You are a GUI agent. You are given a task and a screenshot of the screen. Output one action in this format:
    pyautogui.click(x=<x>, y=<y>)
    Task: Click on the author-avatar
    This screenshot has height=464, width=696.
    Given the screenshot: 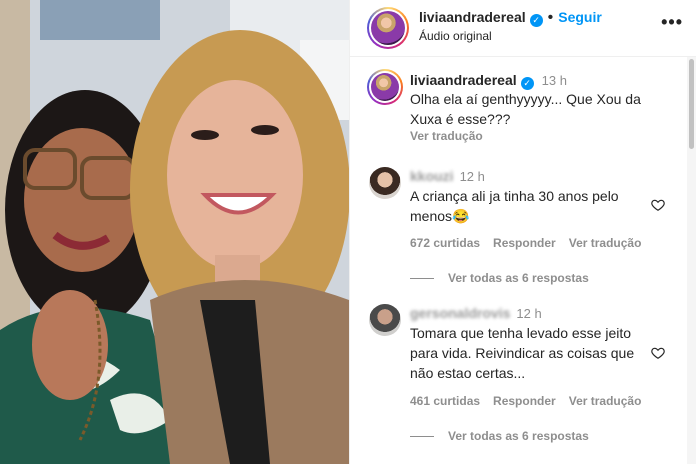 What is the action you would take?
    pyautogui.click(x=388, y=28)
    